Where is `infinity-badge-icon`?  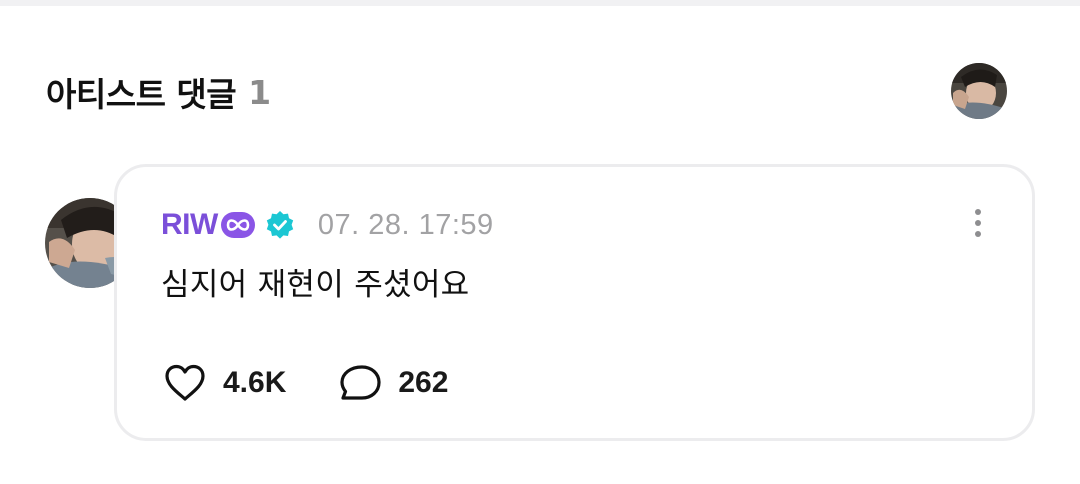 infinity-badge-icon is located at coordinates (238, 225).